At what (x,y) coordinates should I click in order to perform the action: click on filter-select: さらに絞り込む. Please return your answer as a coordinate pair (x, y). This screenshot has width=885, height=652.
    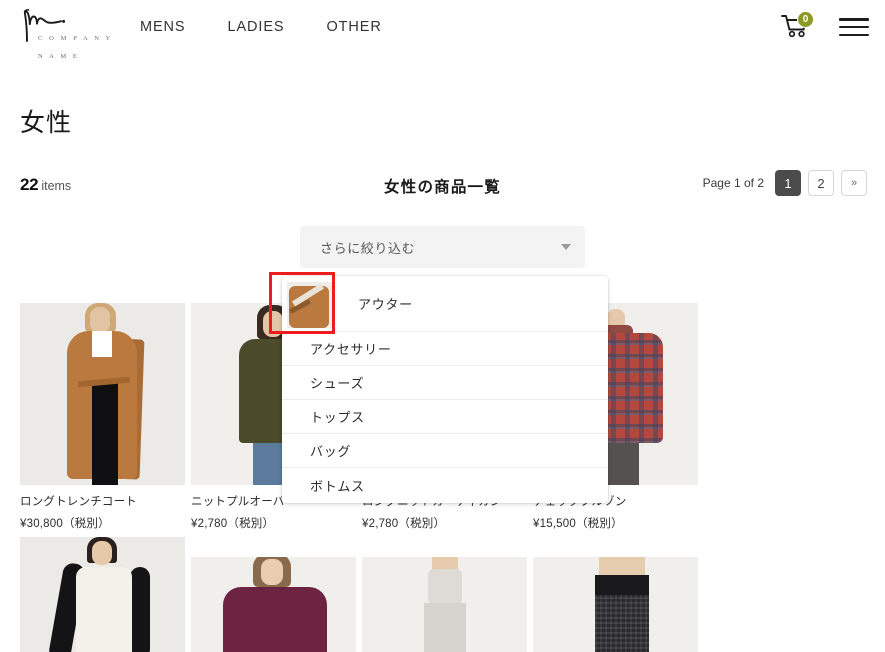
    Looking at the image, I should click on (442, 247).